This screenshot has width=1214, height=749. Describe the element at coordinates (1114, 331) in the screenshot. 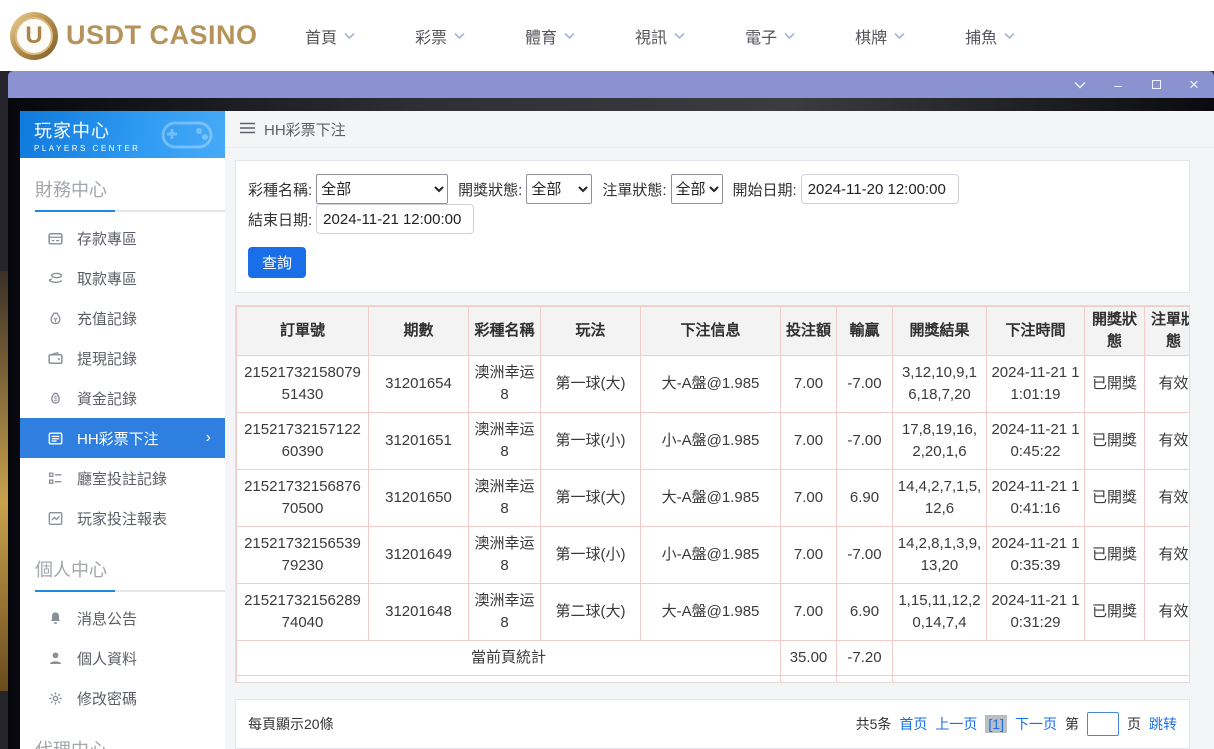

I see `table-header-cell: 開獎狀態` at that location.